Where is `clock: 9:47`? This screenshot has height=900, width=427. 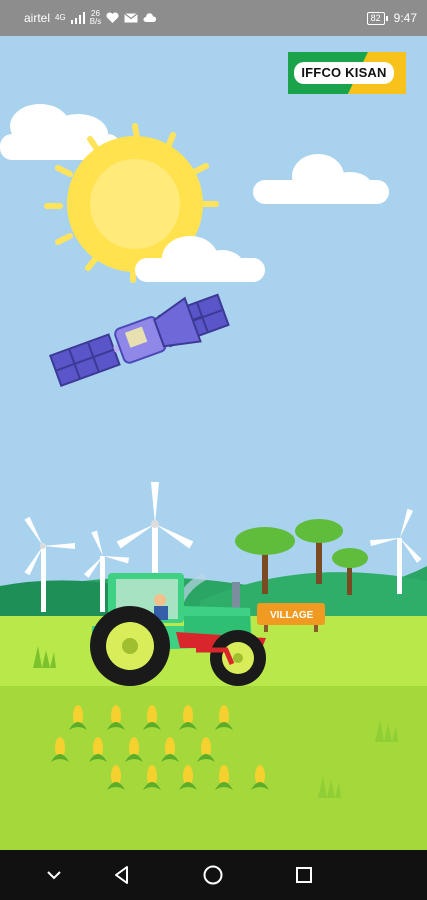
clock: 9:47 is located at coordinates (405, 18).